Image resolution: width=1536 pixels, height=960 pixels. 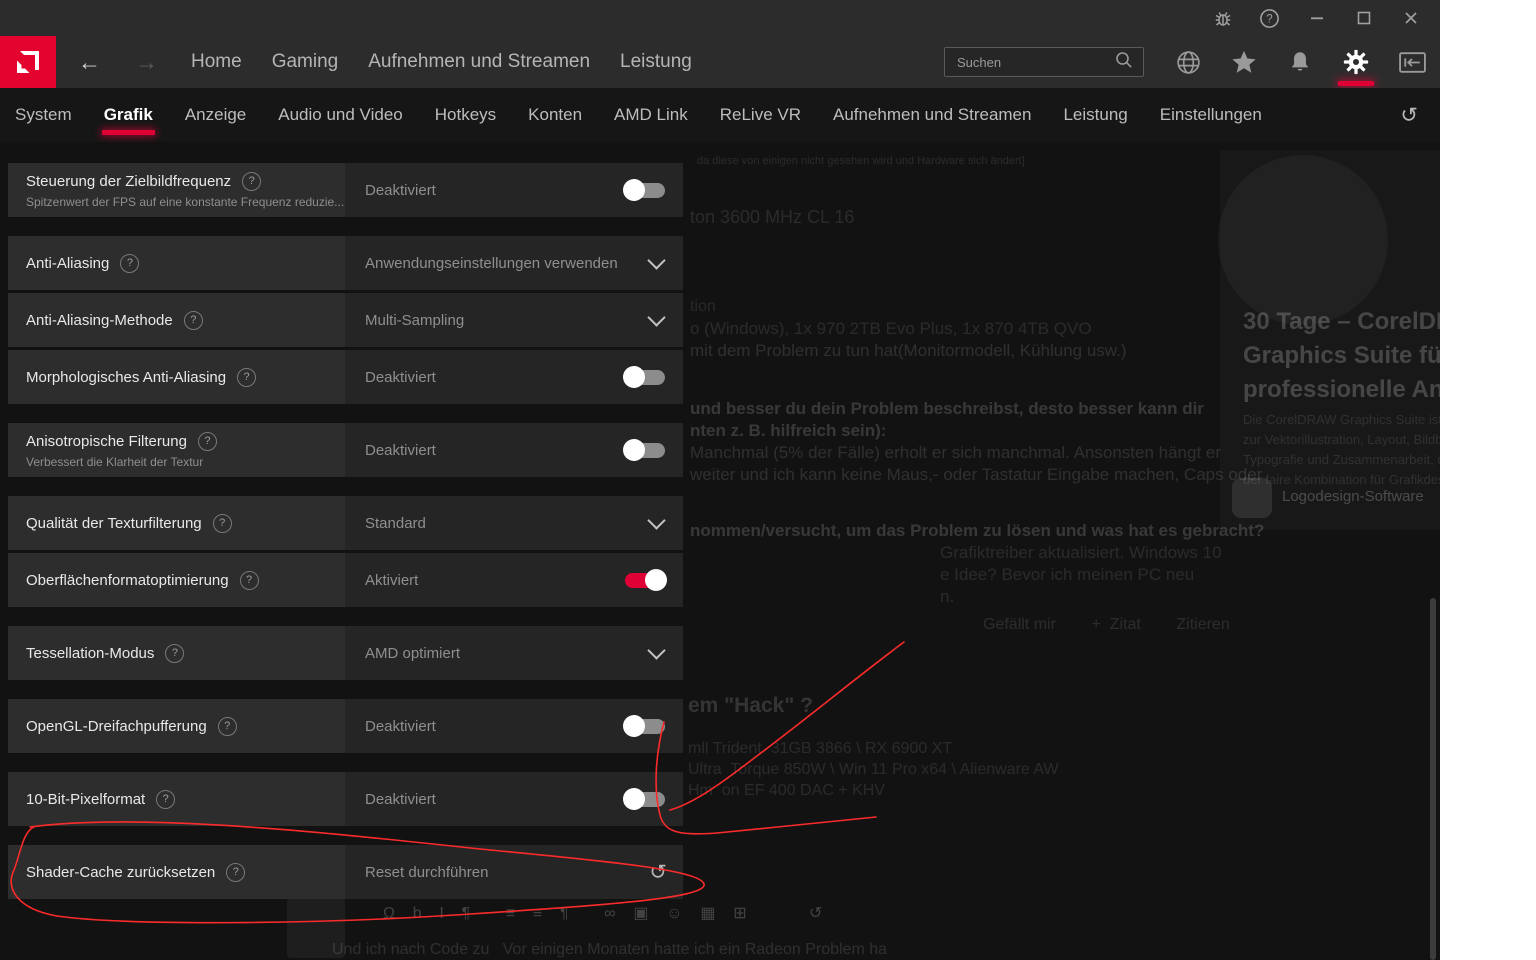 What do you see at coordinates (118, 62) in the screenshot?
I see `nav-arrows: ← →` at bounding box center [118, 62].